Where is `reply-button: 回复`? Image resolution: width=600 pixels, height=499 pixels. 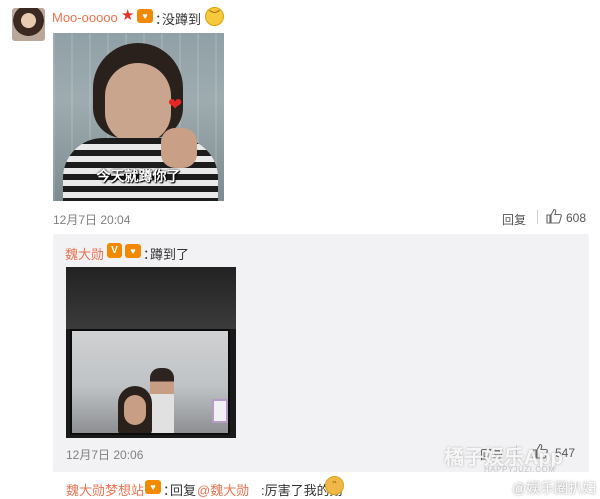
reply-button: 回复 is located at coordinates (514, 219).